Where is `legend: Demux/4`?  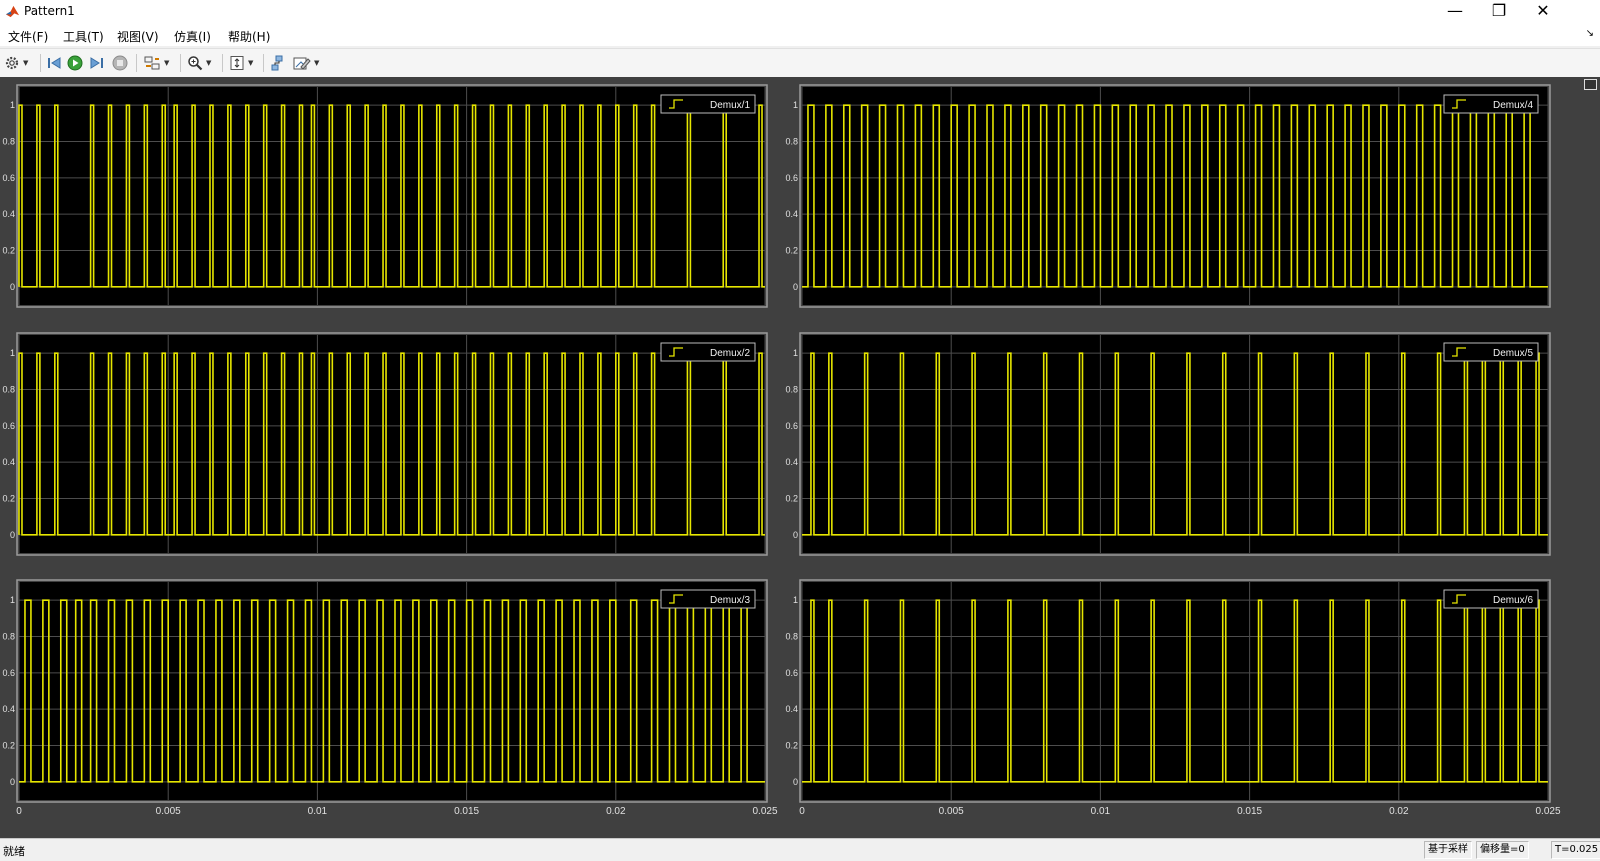
legend: Demux/4 is located at coordinates (1491, 104).